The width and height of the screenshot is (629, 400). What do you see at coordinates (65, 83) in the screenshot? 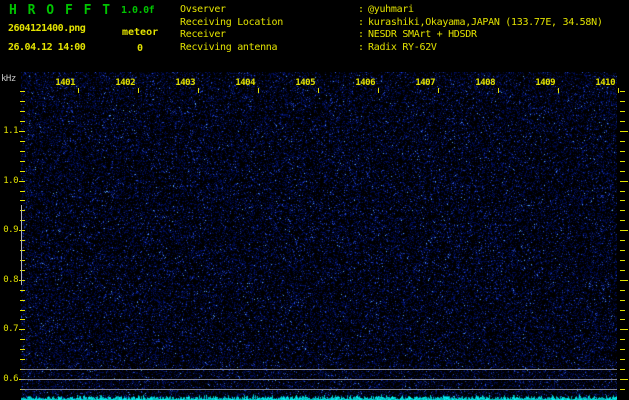
I see `time-tick-label: 1401` at bounding box center [65, 83].